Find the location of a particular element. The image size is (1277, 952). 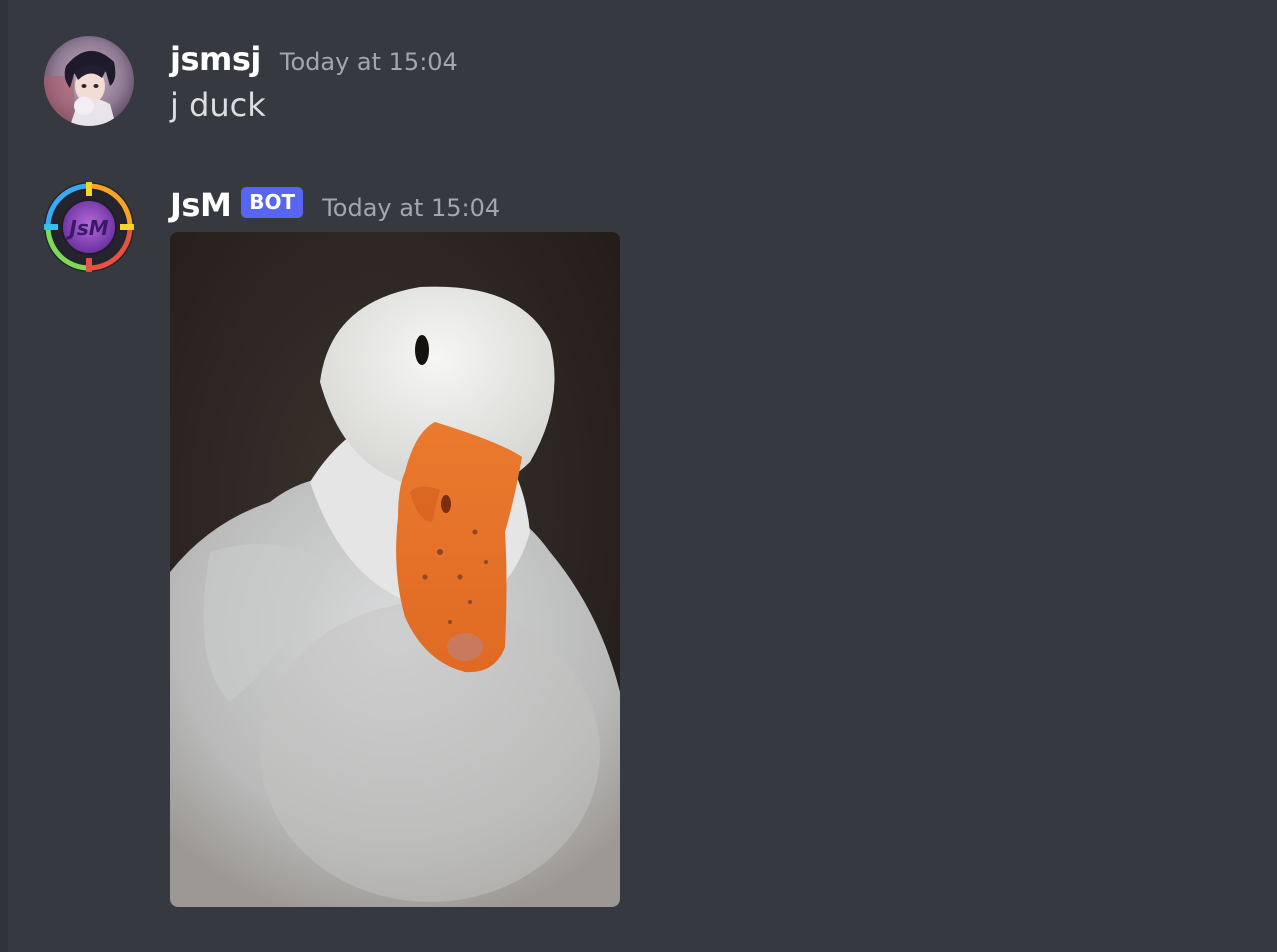

user-avatar is located at coordinates (89, 81).